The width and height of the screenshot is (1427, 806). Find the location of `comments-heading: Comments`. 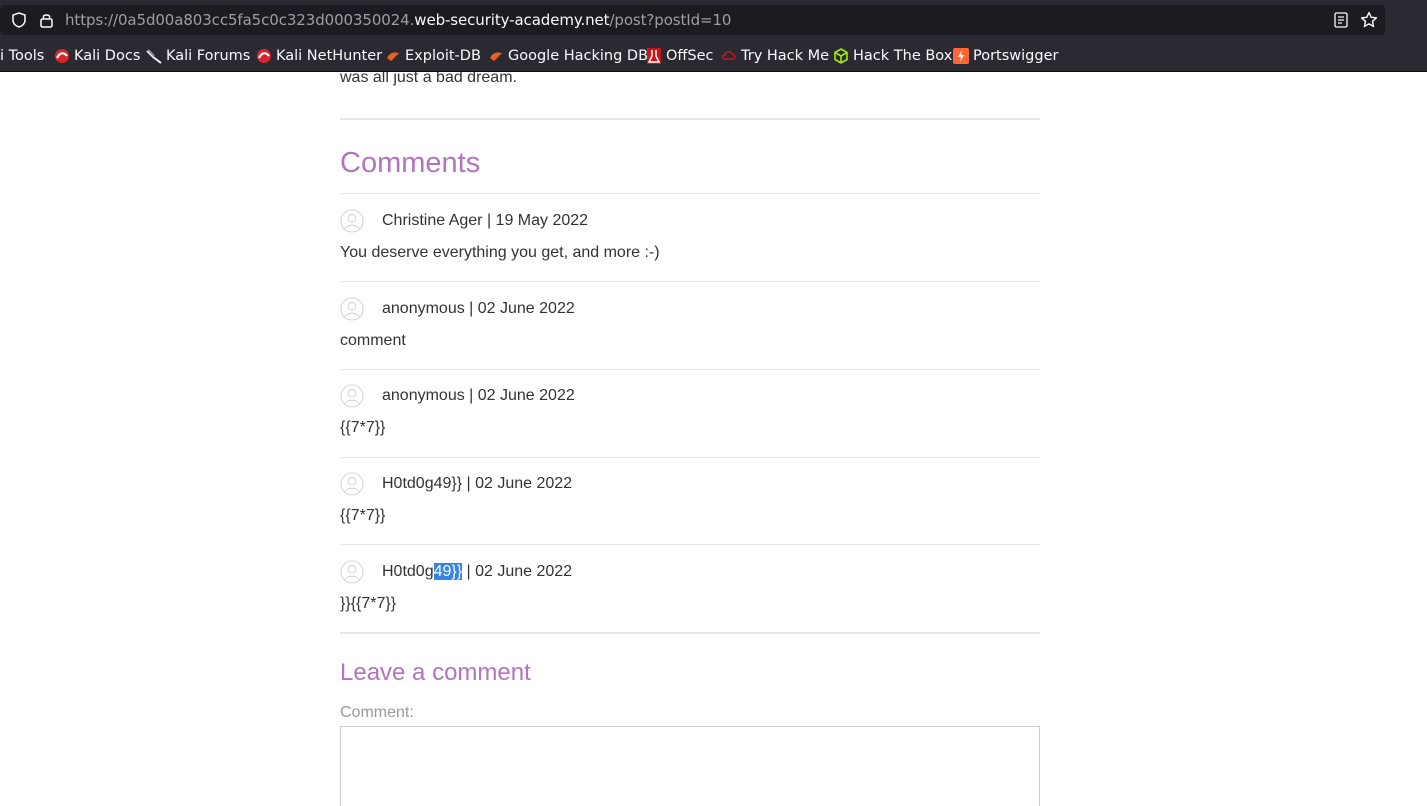

comments-heading: Comments is located at coordinates (410, 163).